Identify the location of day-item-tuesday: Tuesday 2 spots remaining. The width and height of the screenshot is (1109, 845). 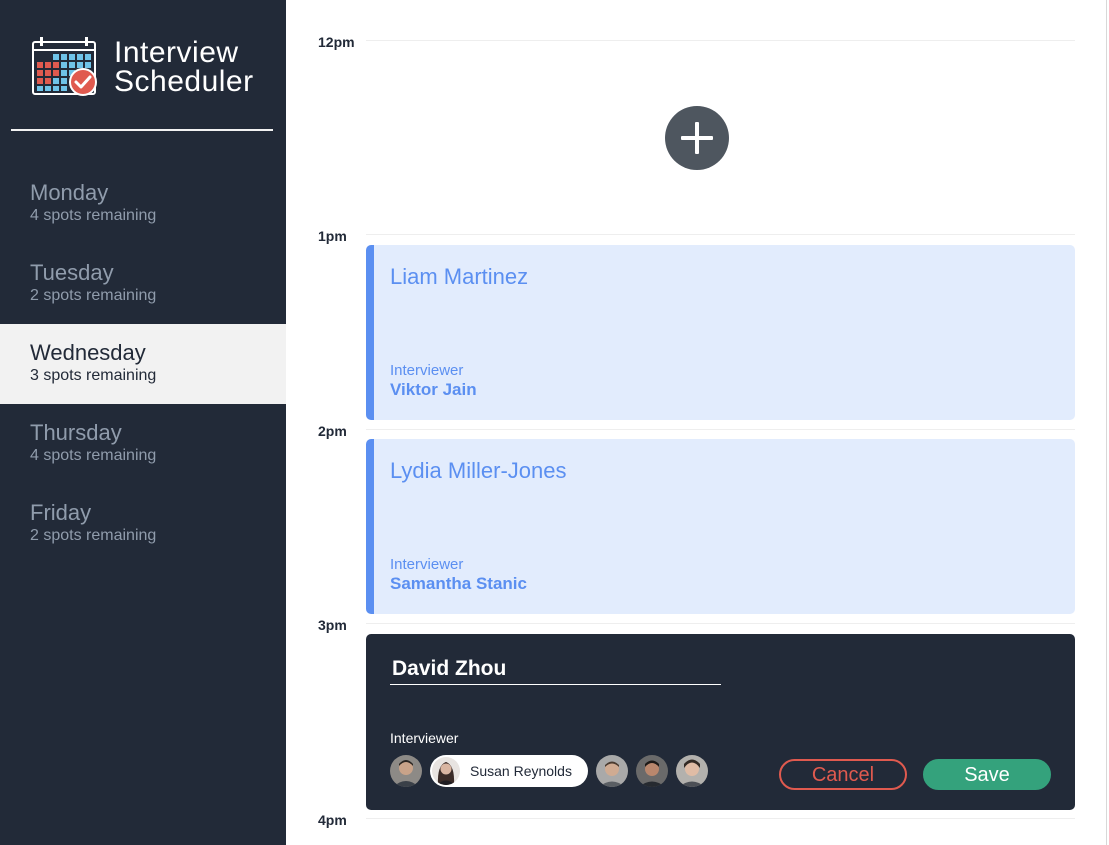
(143, 284).